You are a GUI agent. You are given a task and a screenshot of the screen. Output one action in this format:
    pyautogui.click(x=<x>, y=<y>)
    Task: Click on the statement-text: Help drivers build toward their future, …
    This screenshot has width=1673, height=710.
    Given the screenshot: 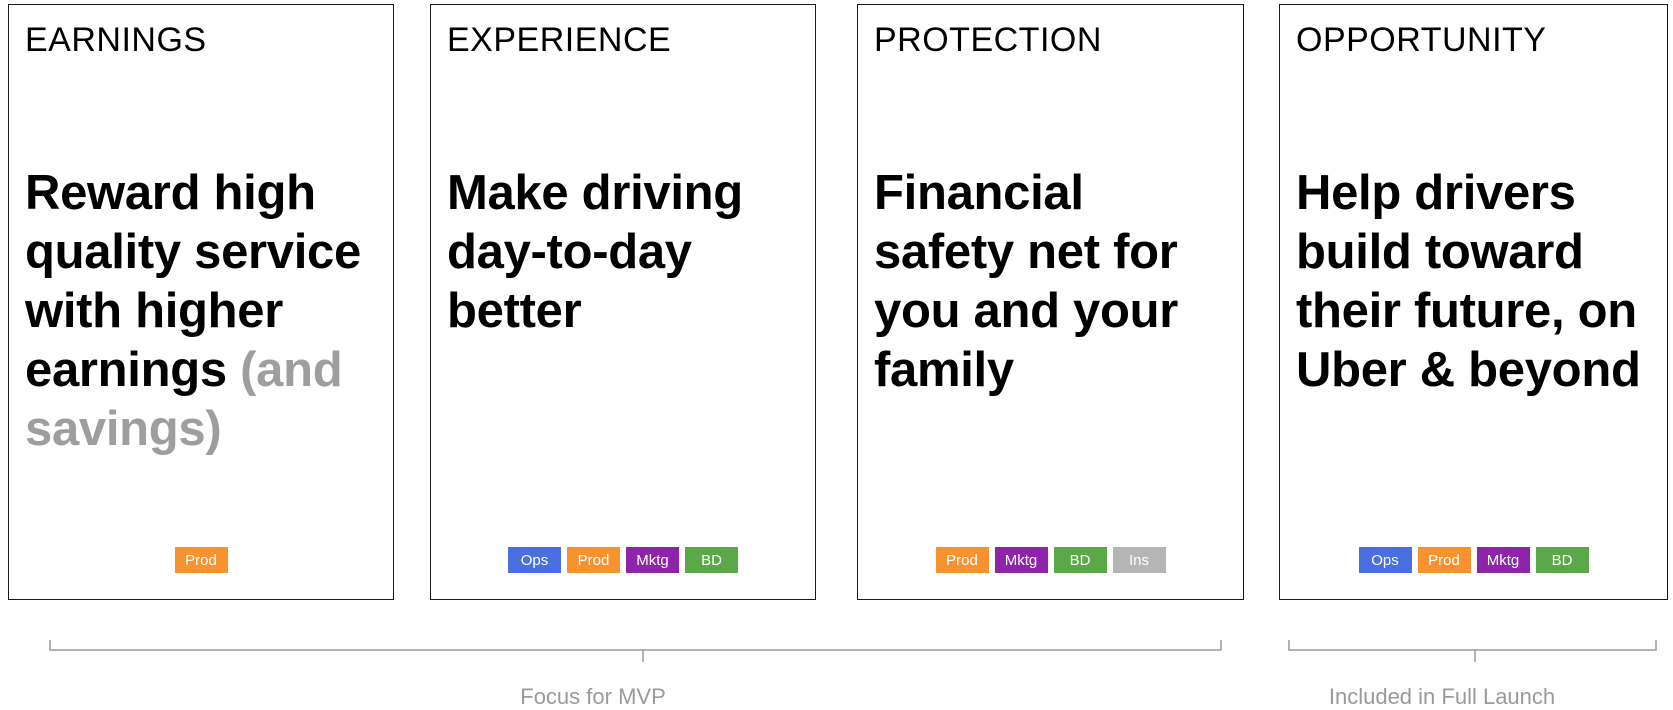 What is the action you would take?
    pyautogui.click(x=1468, y=281)
    